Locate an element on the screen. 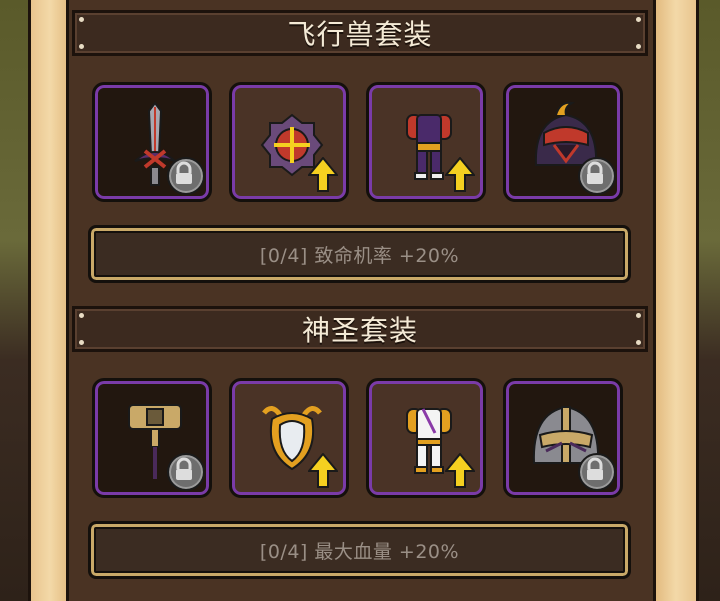 The image size is (720, 601). set-bonus-bar: [0/4] 致命机率 +20% is located at coordinates (359, 254).